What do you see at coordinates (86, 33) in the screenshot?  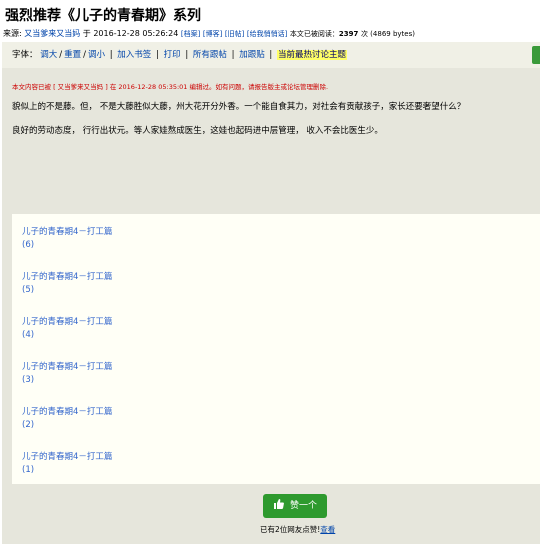 I see `at-label: 于` at bounding box center [86, 33].